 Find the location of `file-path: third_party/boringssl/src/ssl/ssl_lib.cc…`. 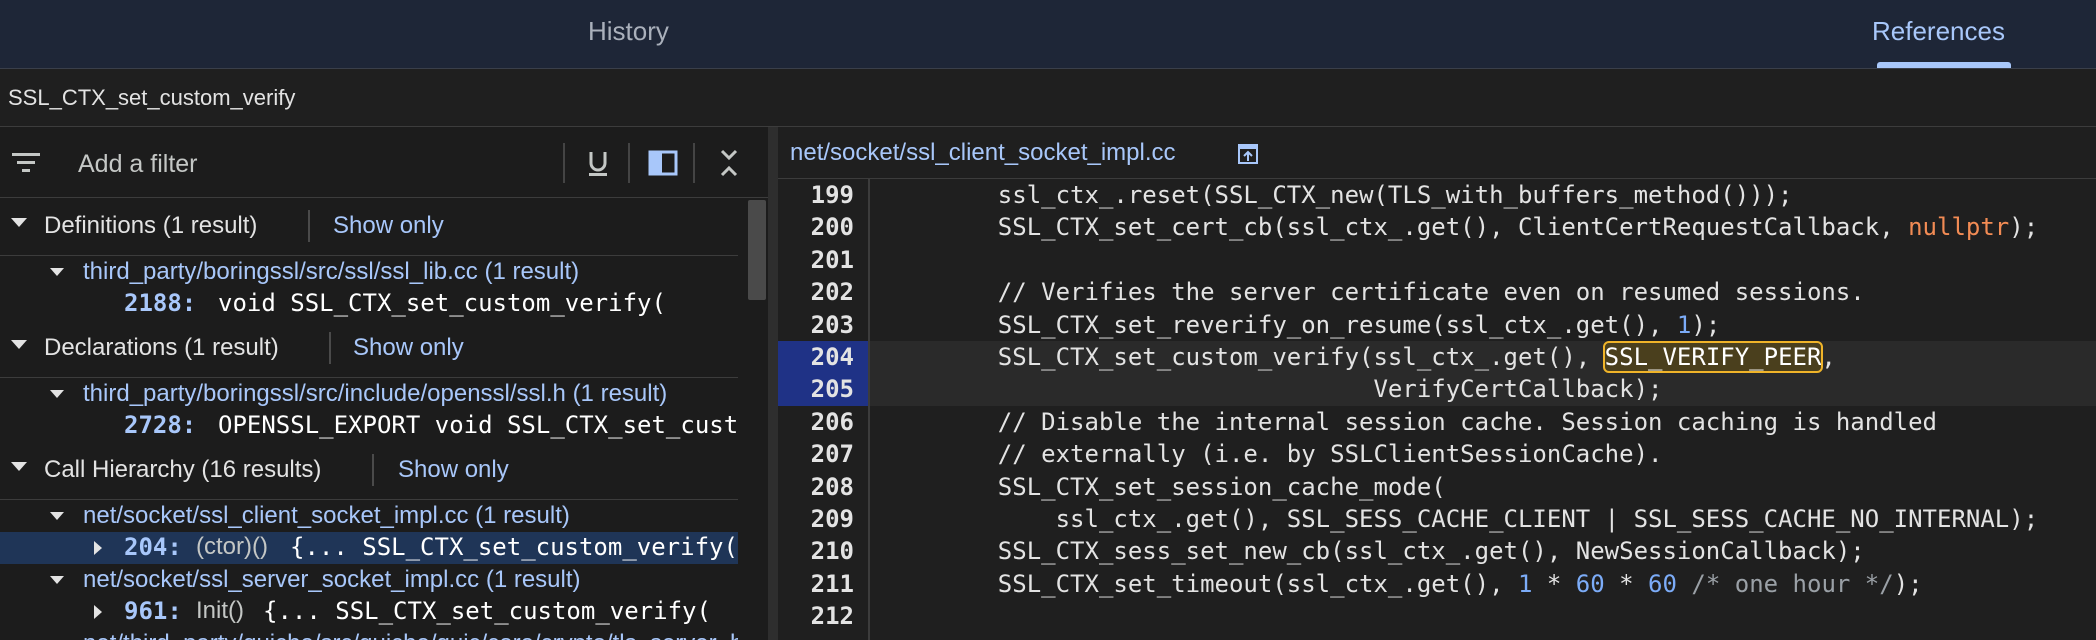

file-path: third_party/boringssl/src/ssl/ssl_lib.cc… is located at coordinates (331, 271).